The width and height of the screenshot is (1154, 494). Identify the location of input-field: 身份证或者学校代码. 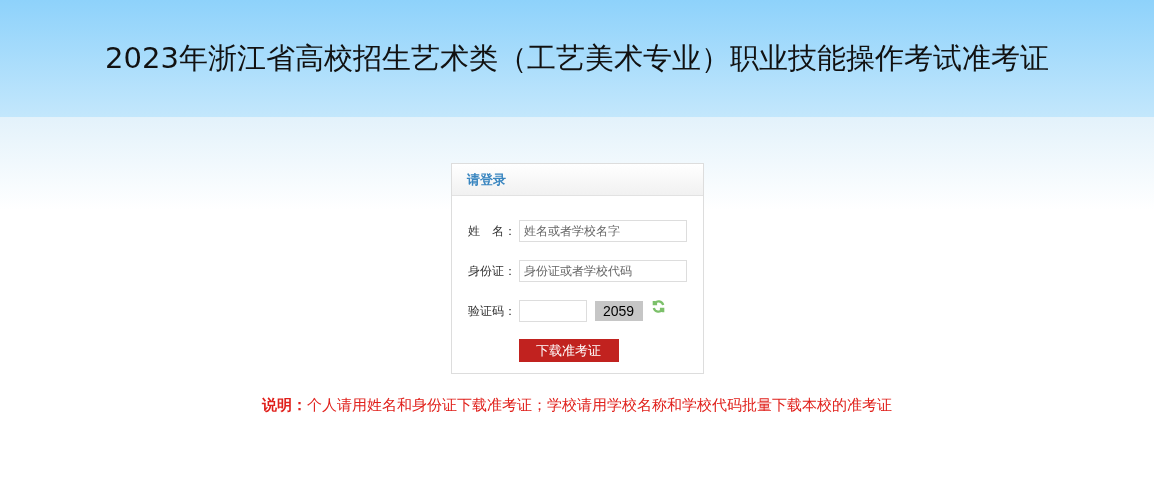
(602, 271).